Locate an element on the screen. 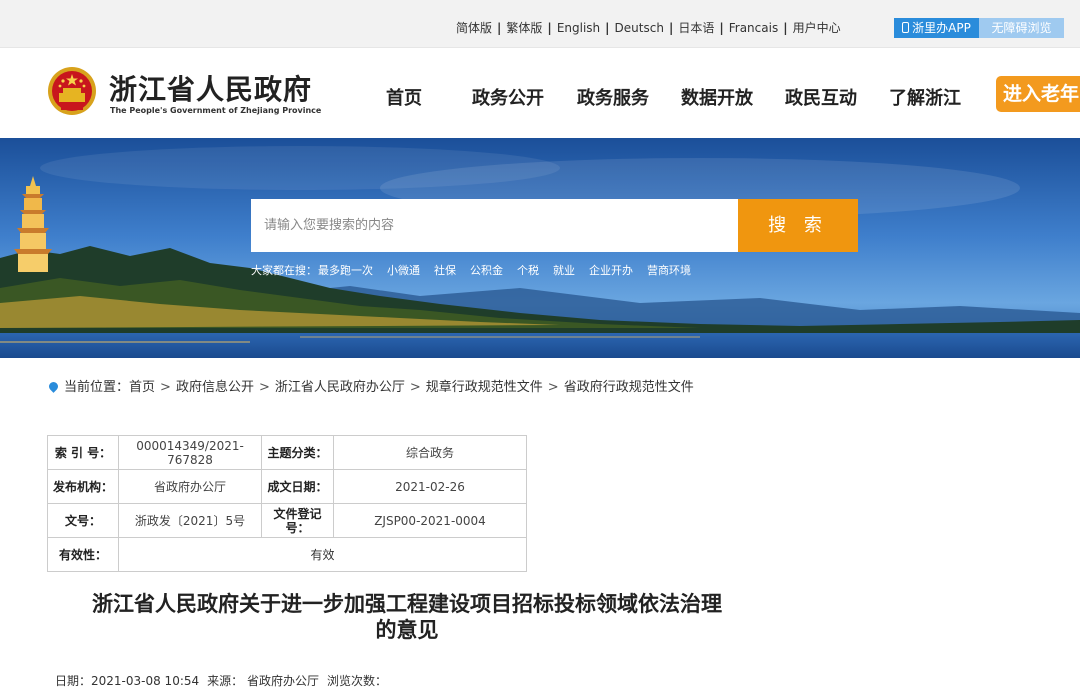 The height and width of the screenshot is (697, 1080). hot-search-item: 营商环境 is located at coordinates (669, 270).